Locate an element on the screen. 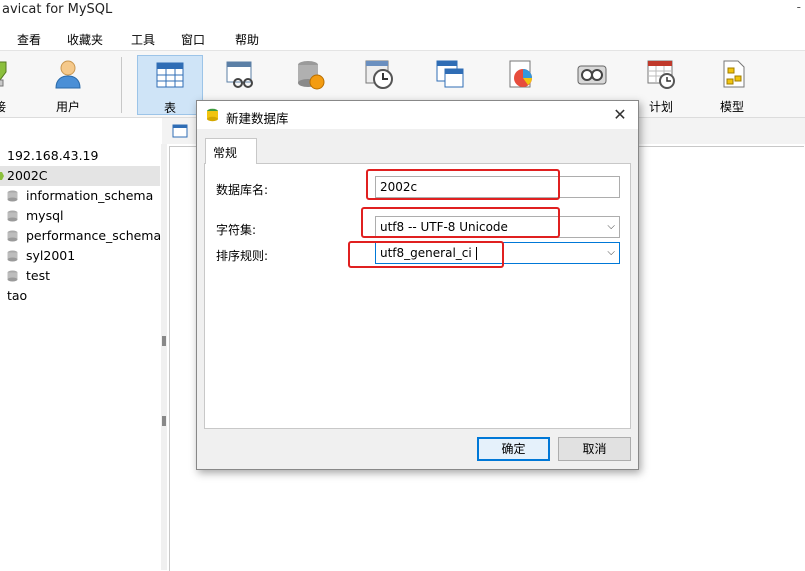 The height and width of the screenshot is (571, 805). view-icon is located at coordinates (239, 74).